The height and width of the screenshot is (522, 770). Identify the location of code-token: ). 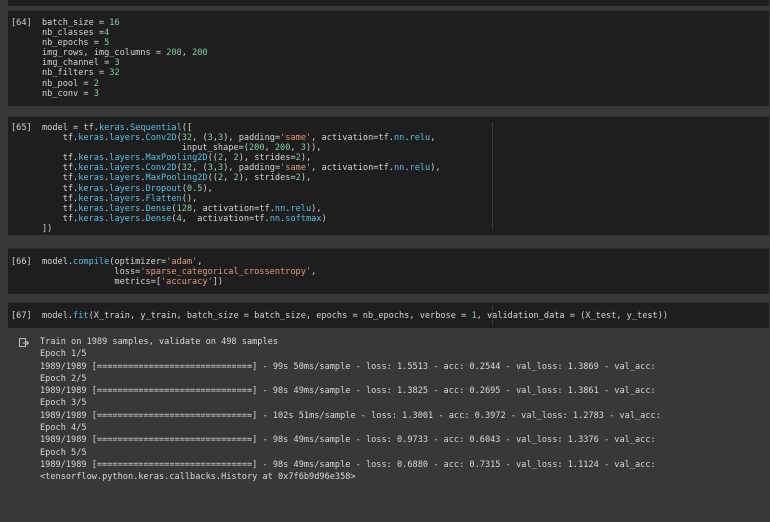
(324, 218).